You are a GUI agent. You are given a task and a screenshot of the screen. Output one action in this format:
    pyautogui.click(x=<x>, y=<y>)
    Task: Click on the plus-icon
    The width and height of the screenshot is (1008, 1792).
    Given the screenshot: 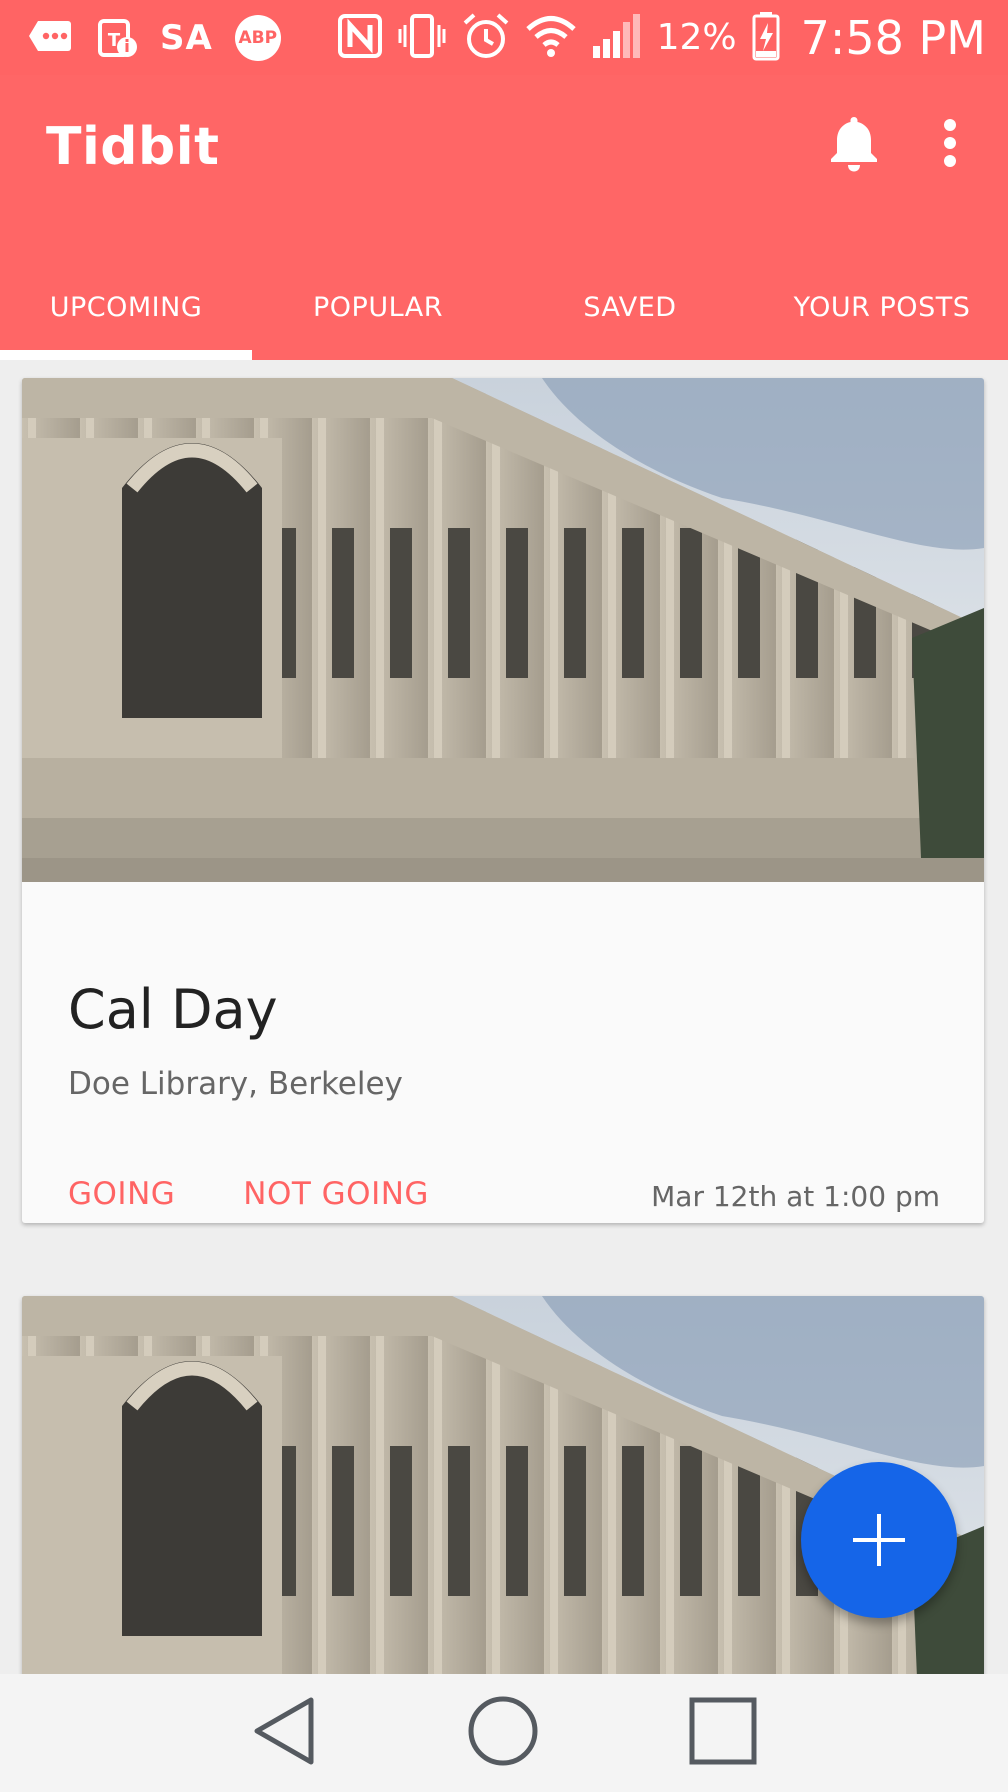 What is the action you would take?
    pyautogui.click(x=879, y=1540)
    